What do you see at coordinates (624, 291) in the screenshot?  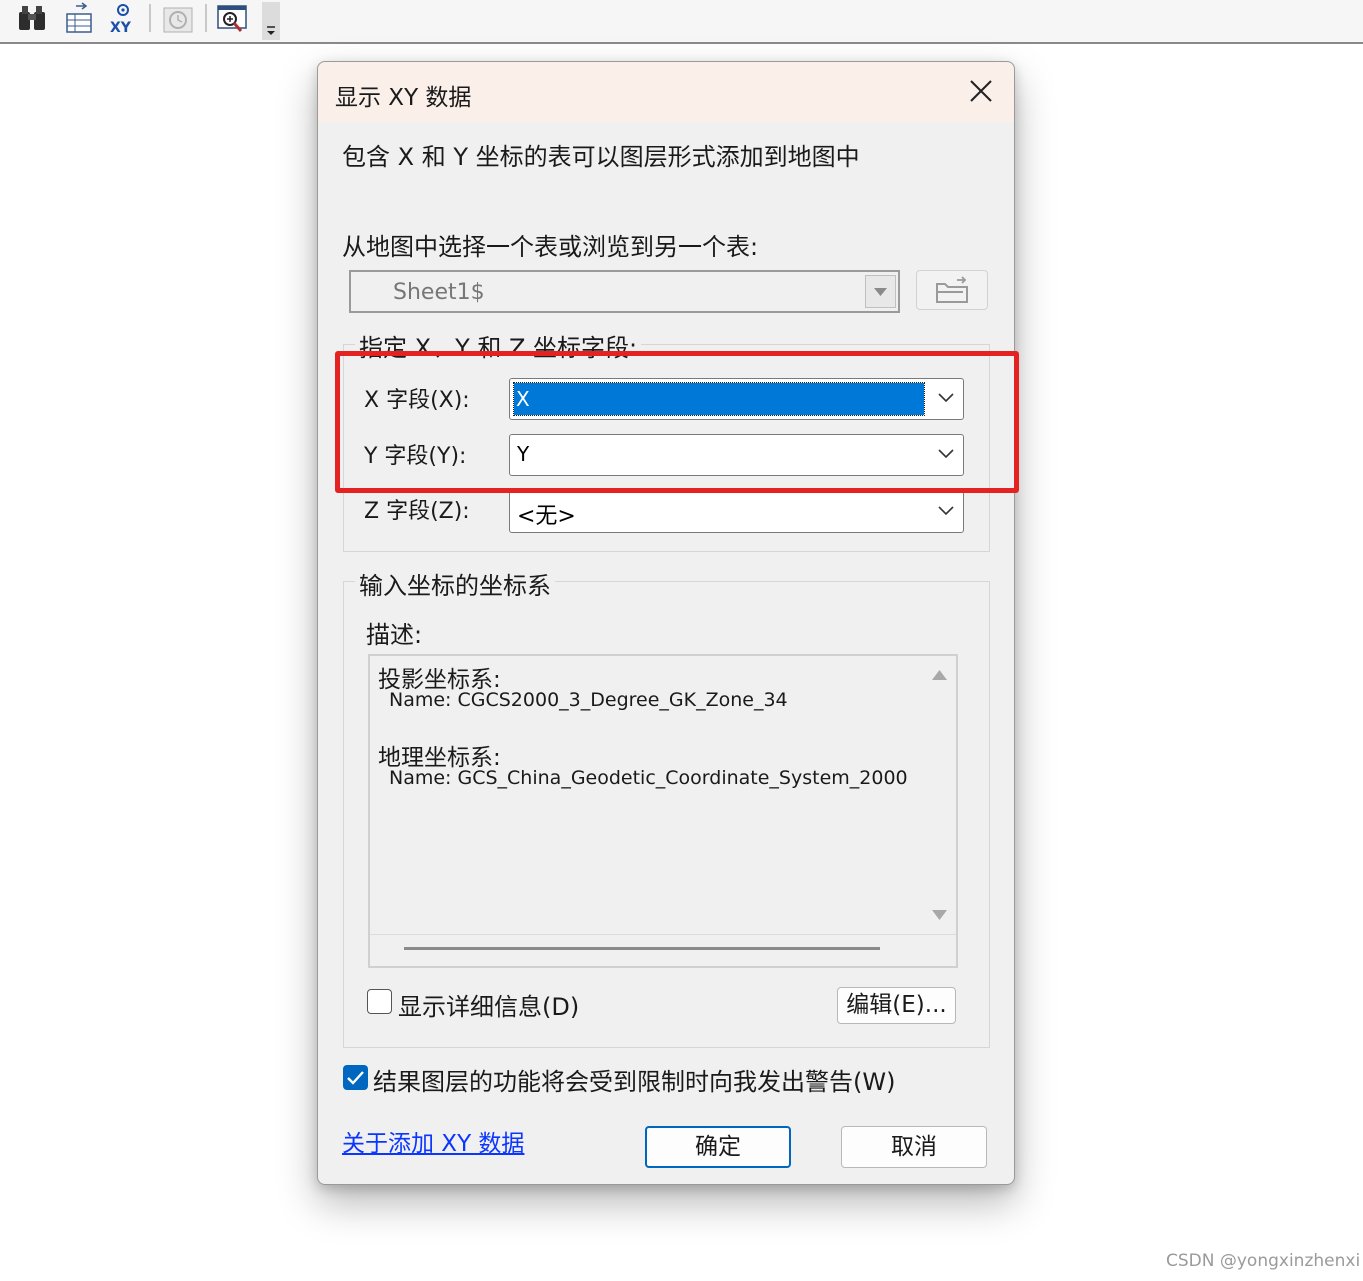 I see `table-select: Sheet1$` at bounding box center [624, 291].